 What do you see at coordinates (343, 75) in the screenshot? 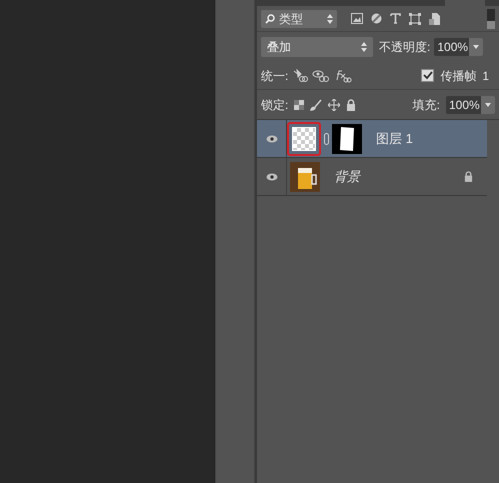
I see `fx-link-icon` at bounding box center [343, 75].